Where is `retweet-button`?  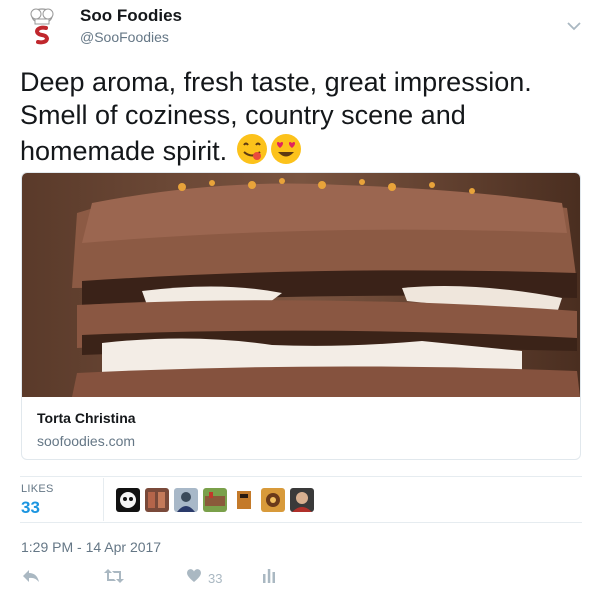 retweet-button is located at coordinates (114, 578).